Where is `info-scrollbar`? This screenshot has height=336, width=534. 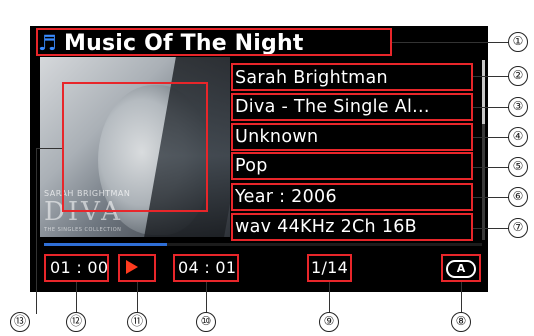 info-scrollbar is located at coordinates (483, 150).